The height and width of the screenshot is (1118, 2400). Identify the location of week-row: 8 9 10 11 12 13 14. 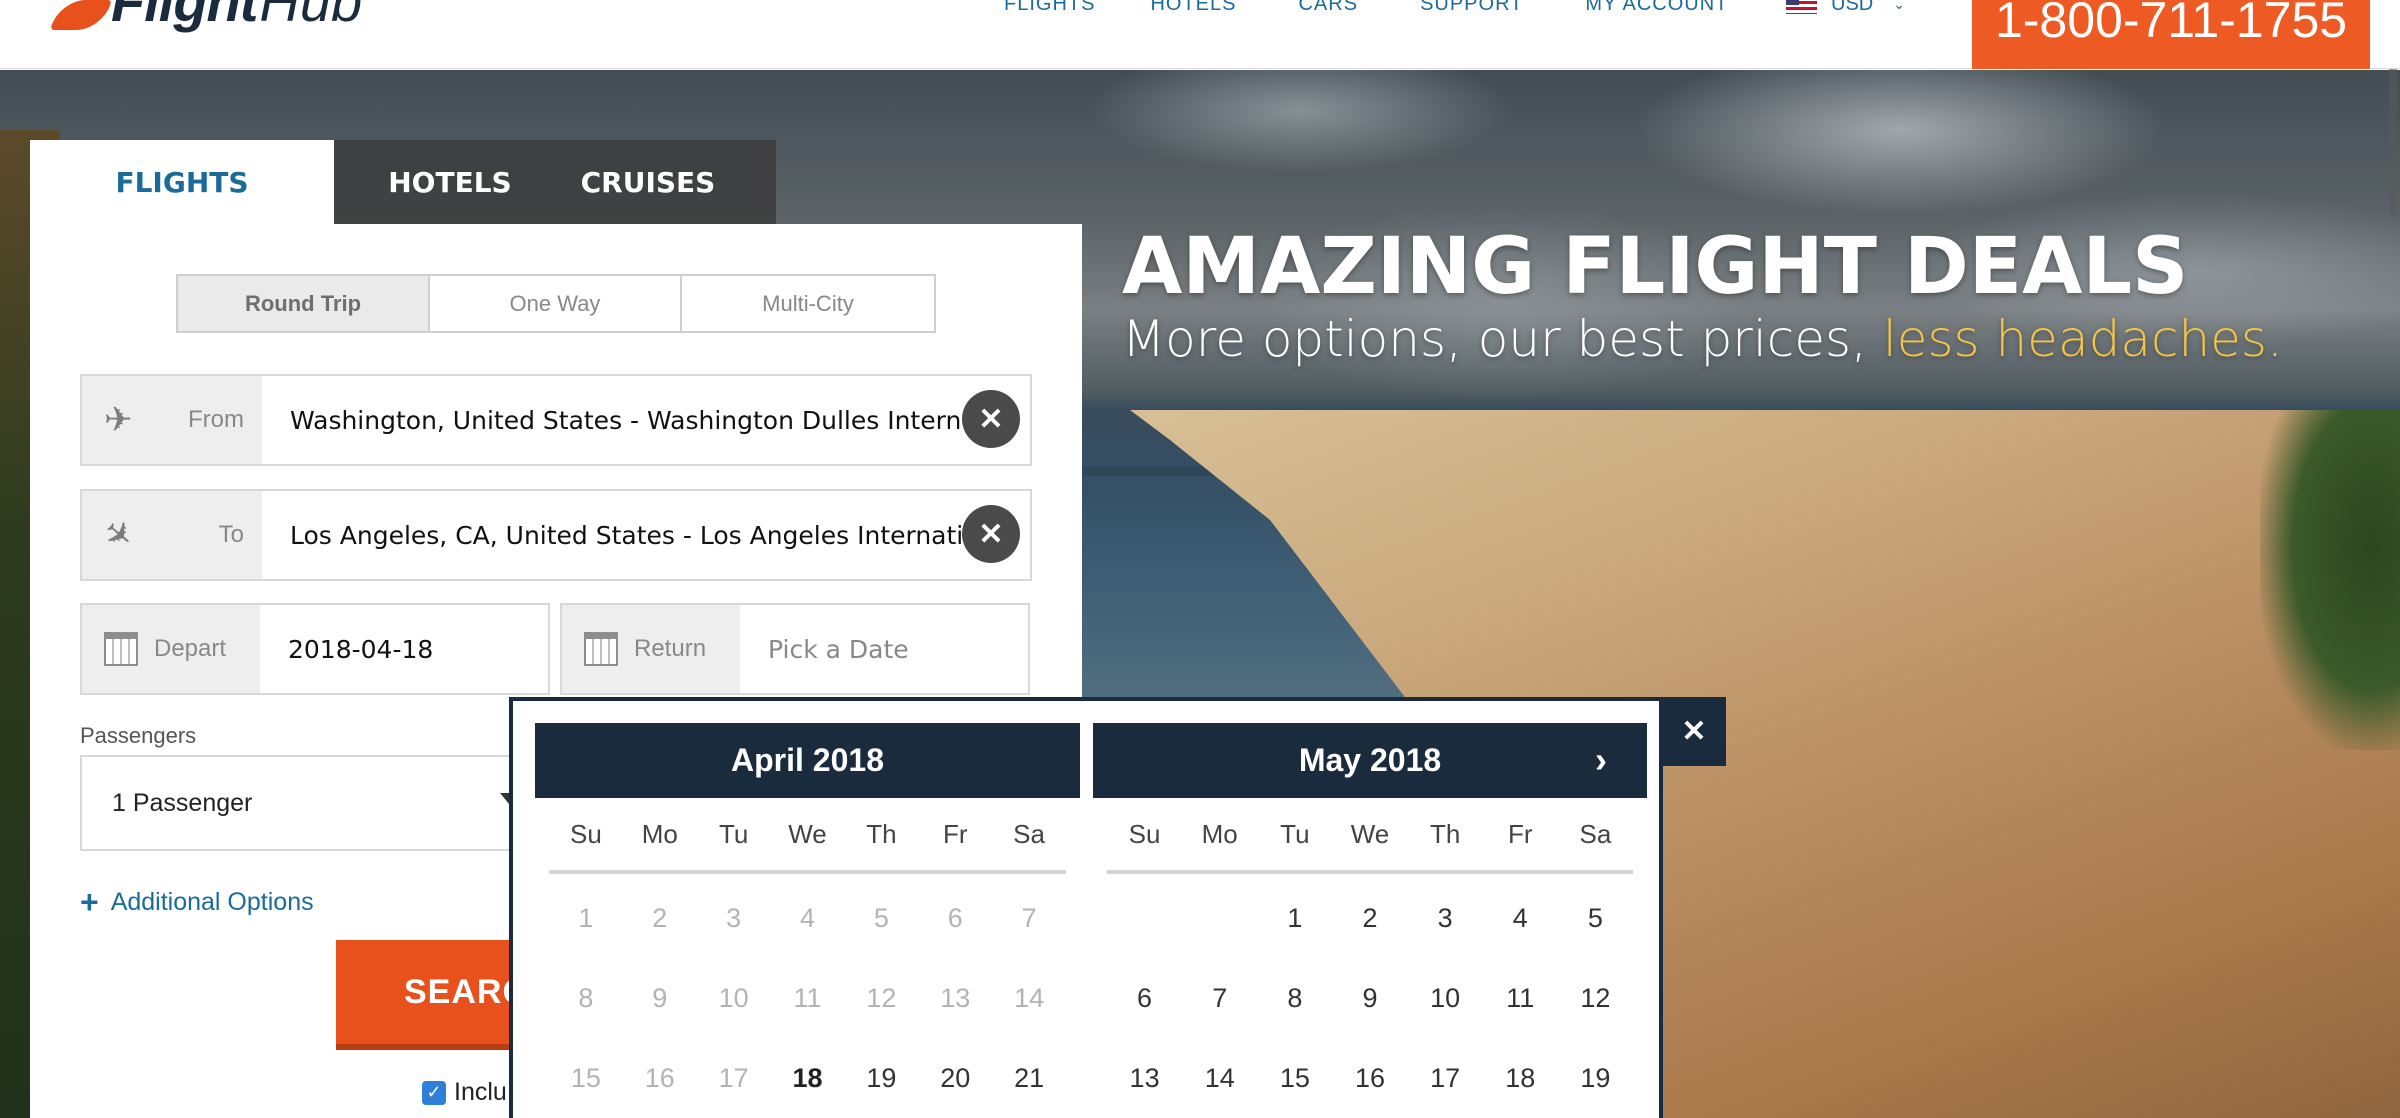
(807, 998).